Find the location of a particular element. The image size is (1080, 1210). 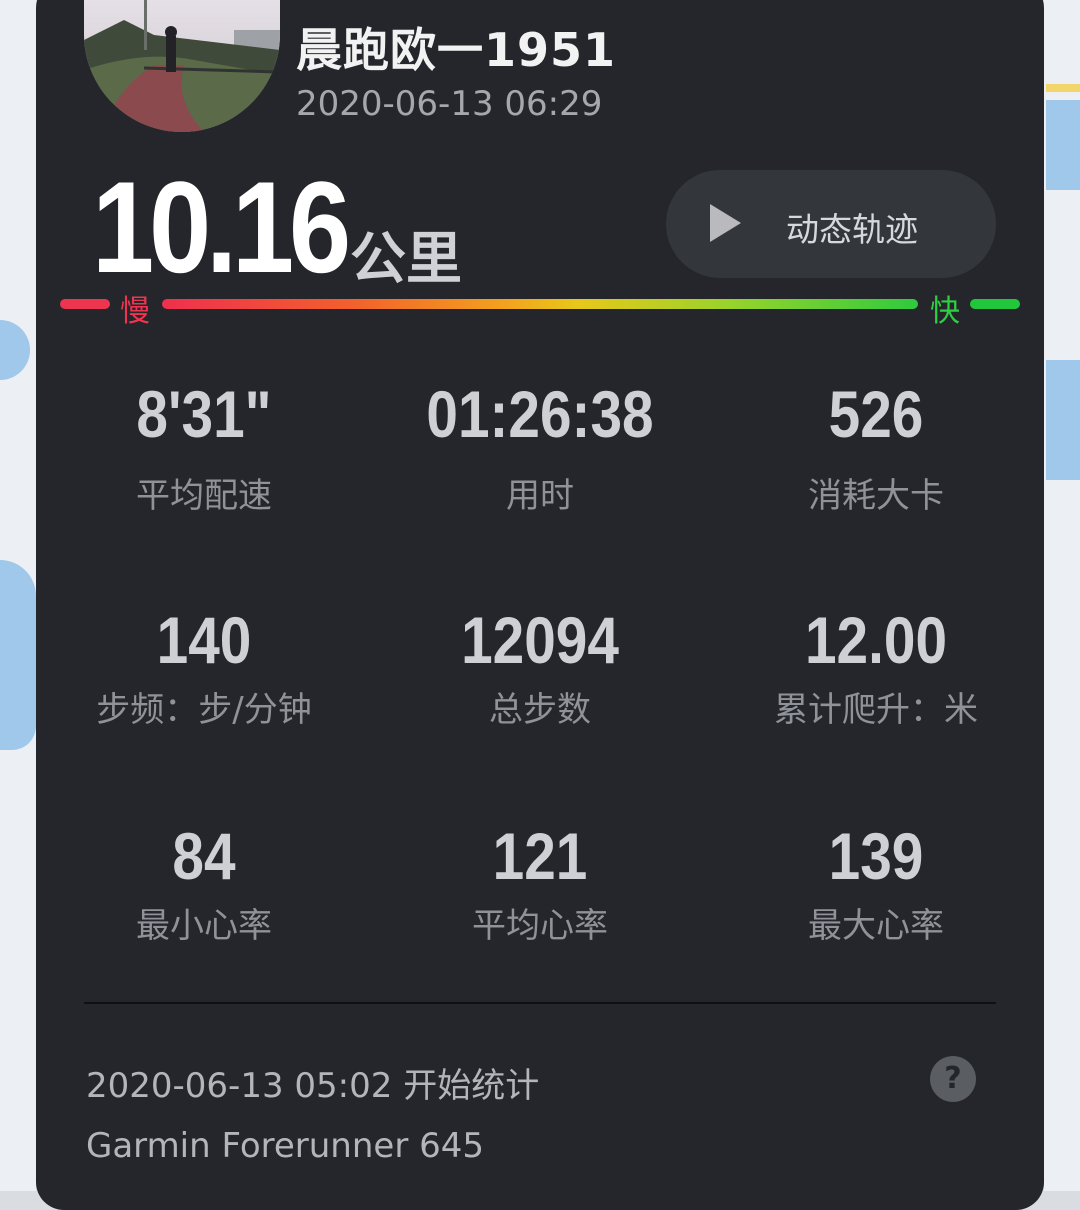

pace-slow-segment is located at coordinates (85, 304).